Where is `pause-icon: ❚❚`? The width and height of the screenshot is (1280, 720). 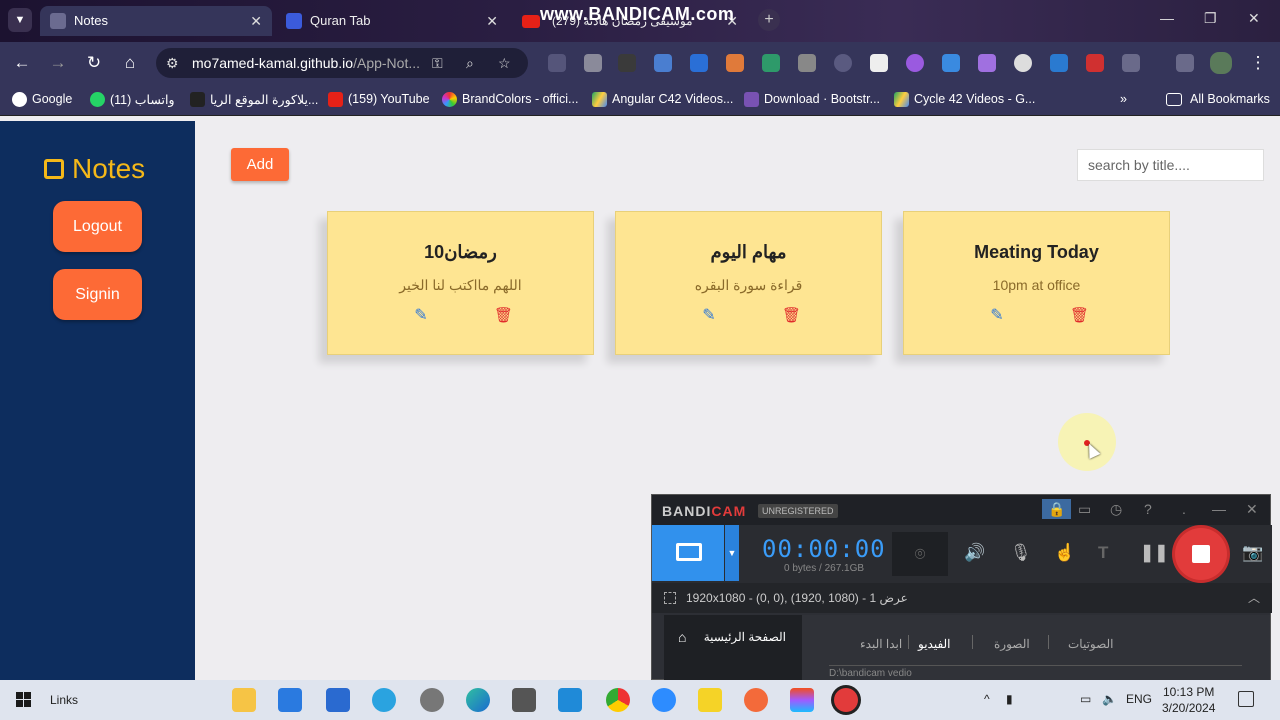
pause-icon: ❚❚ is located at coordinates (1154, 553).